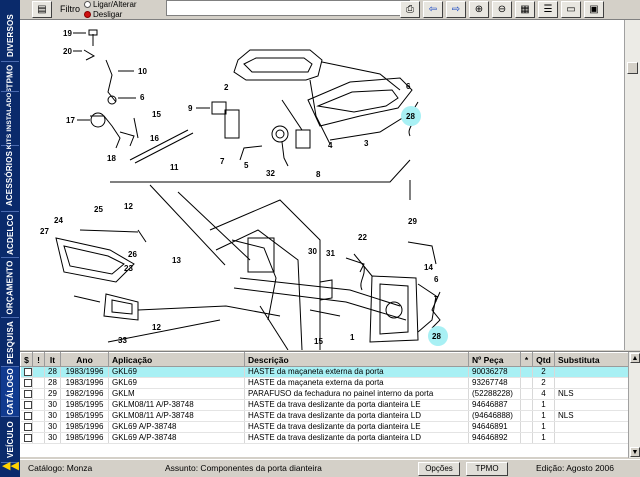 The height and width of the screenshot is (477, 640). Describe the element at coordinates (548, 9) in the screenshot. I see `list-icon: ☰` at that location.